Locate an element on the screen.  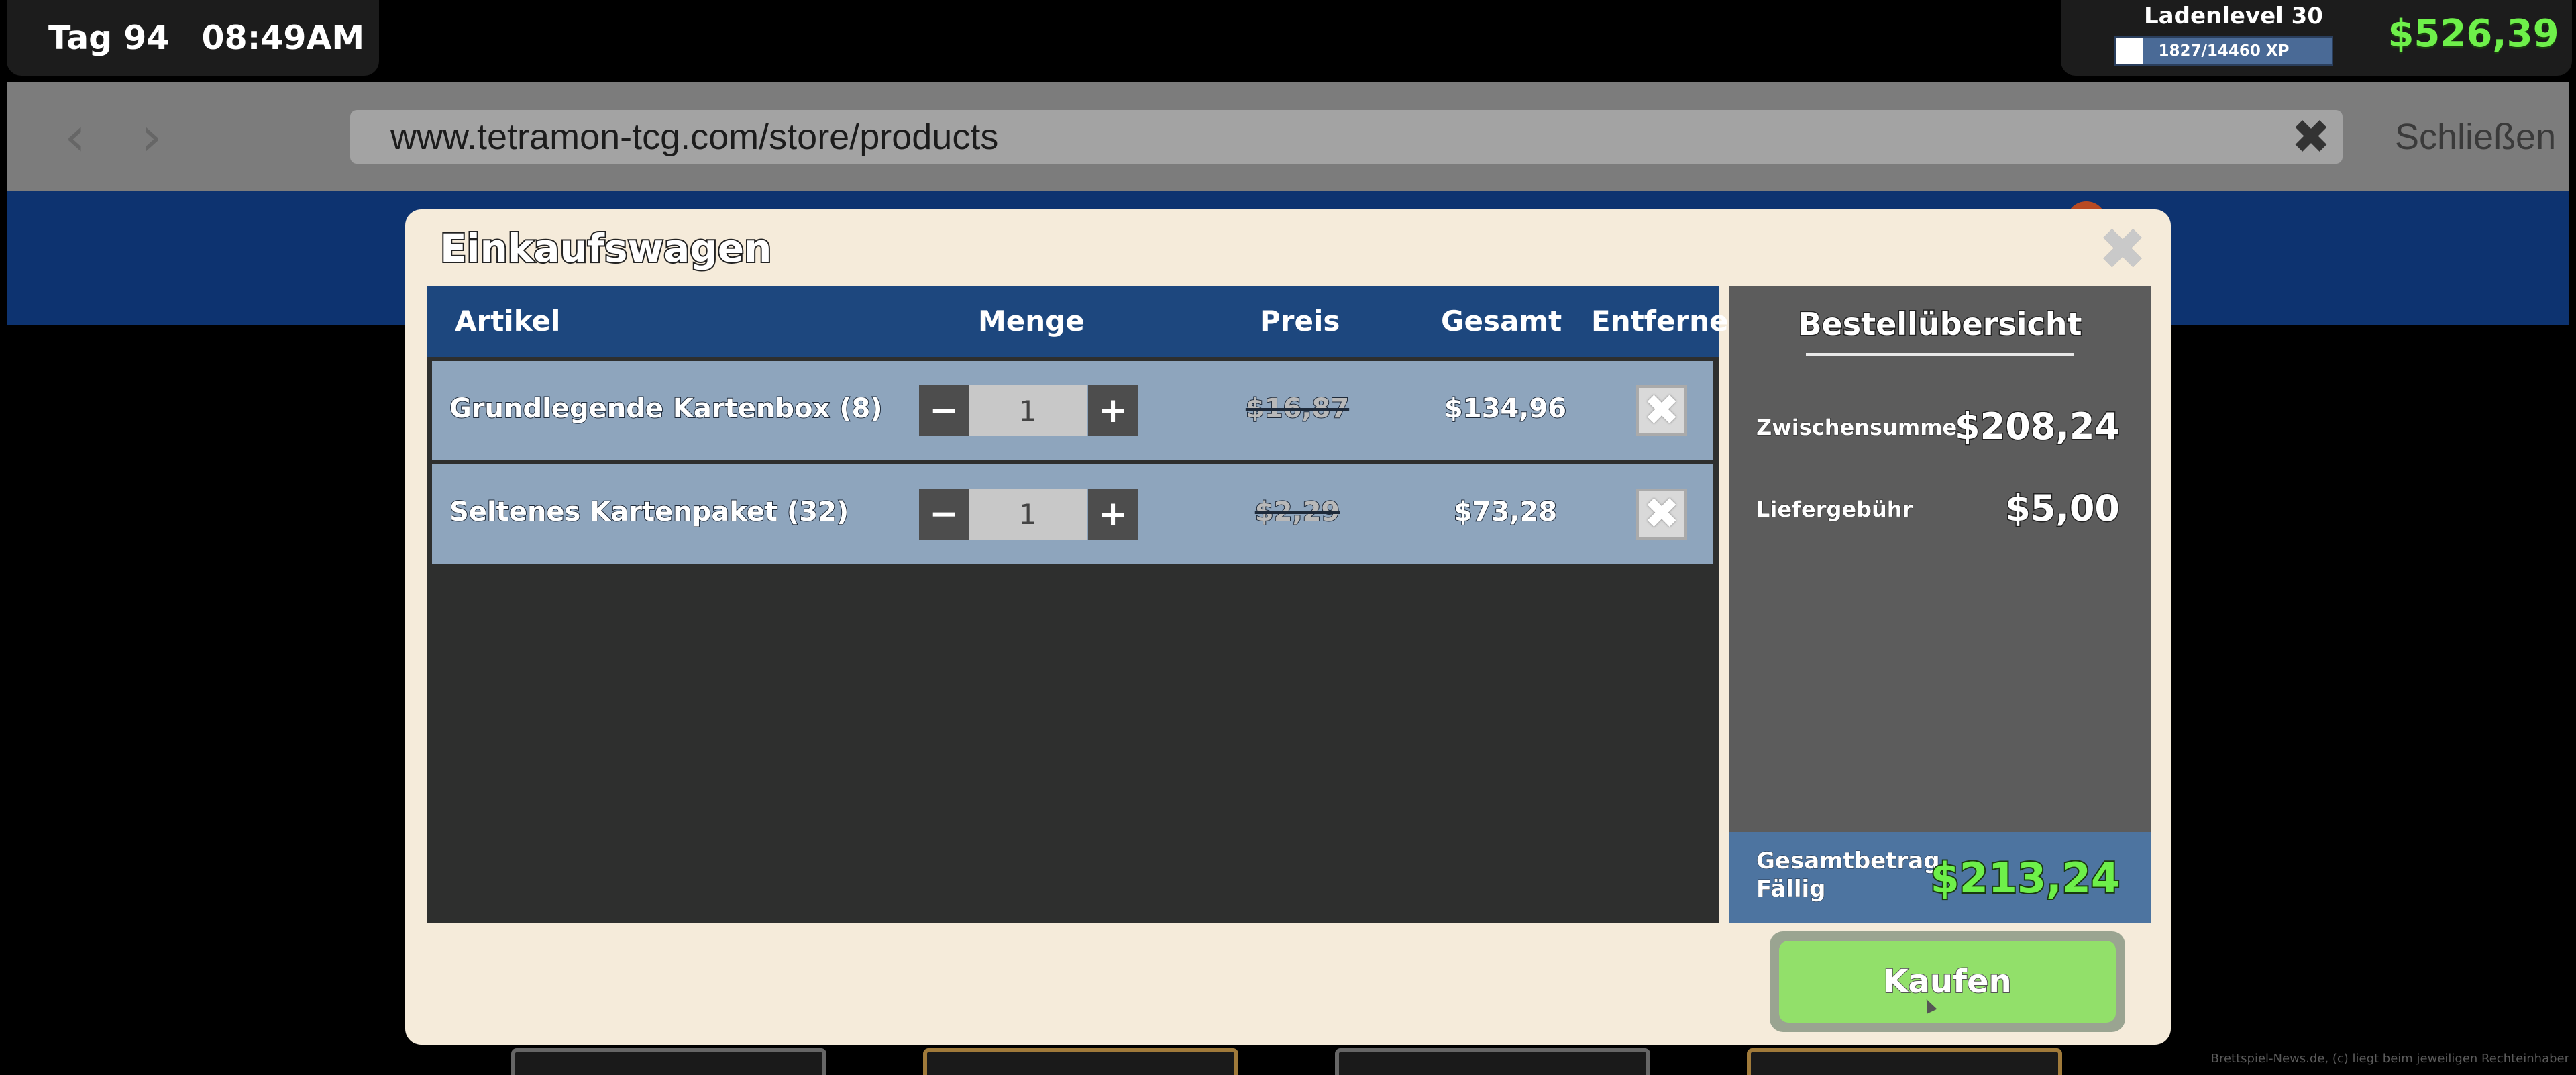
line-total: $73,28 is located at coordinates (1505, 512).